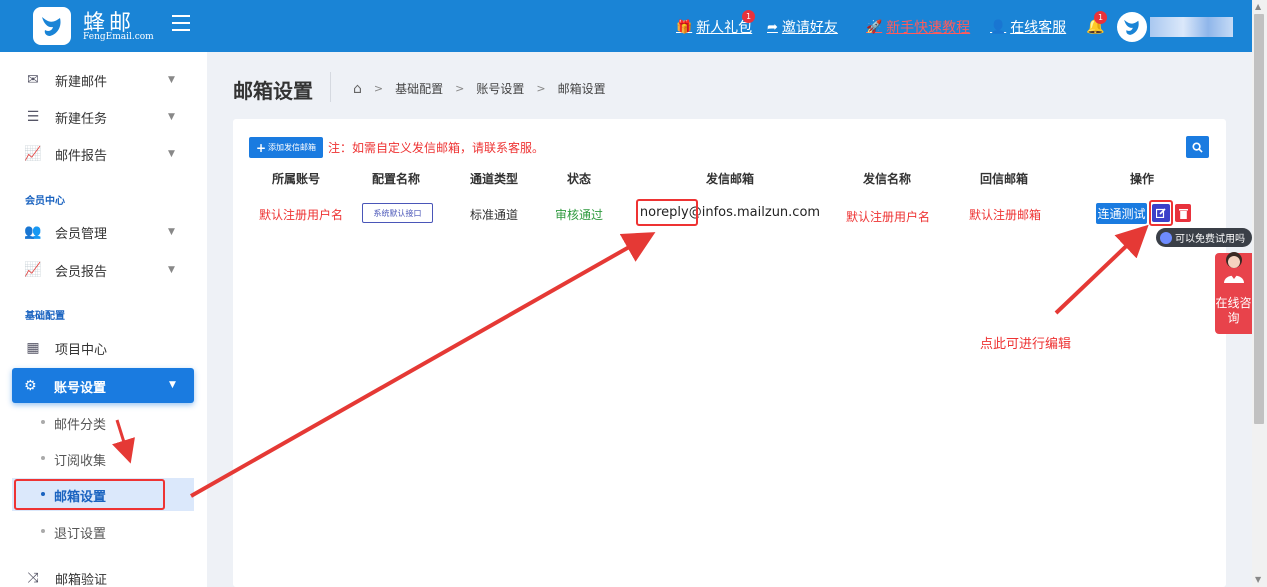  What do you see at coordinates (103, 385) in the screenshot?
I see `sidebar-item-account-settings: ⚙ 账号设置 ▼` at bounding box center [103, 385].